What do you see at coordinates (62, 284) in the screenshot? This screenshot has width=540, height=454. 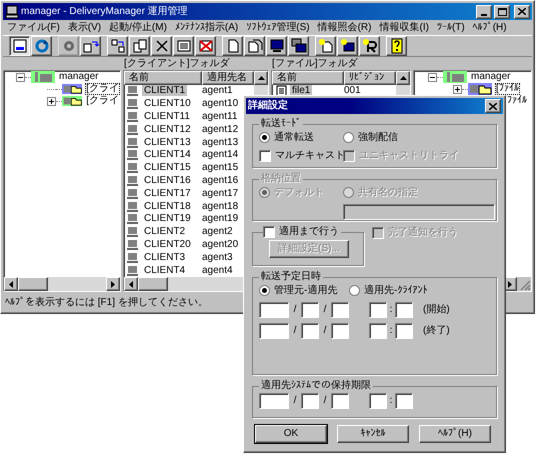 I see `scrollbar` at bounding box center [62, 284].